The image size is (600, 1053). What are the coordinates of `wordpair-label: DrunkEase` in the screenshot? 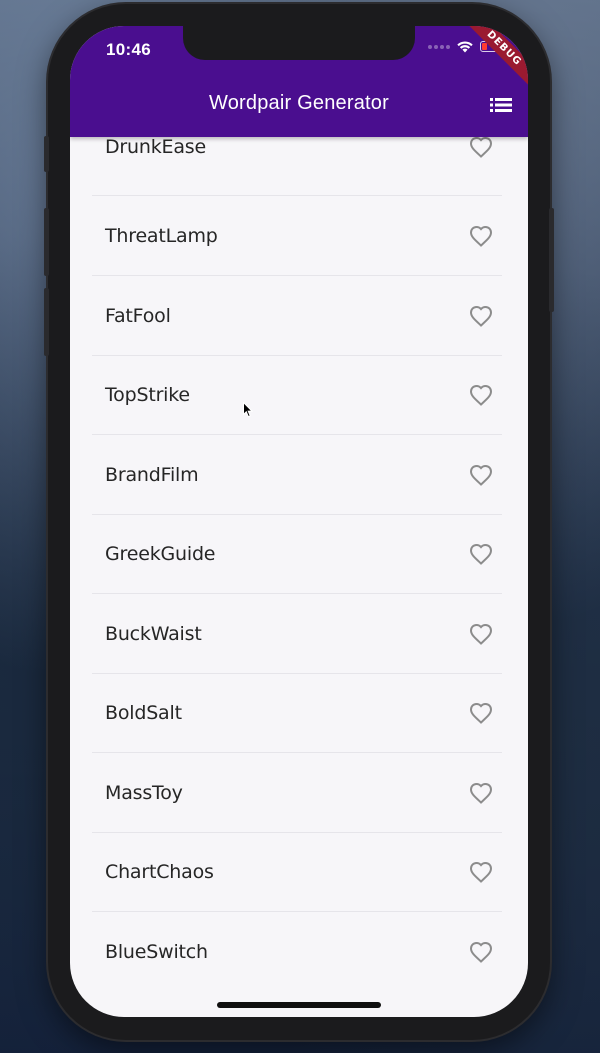 It's located at (155, 147).